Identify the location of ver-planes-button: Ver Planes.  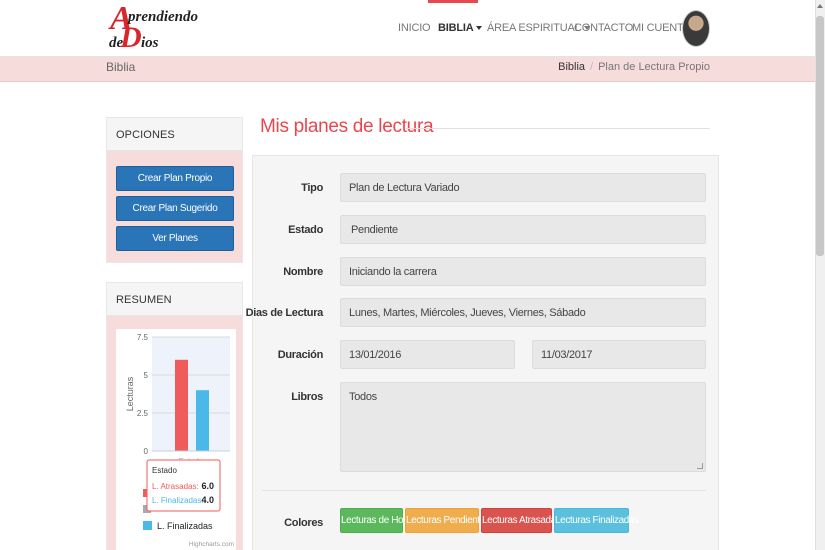
(175, 238).